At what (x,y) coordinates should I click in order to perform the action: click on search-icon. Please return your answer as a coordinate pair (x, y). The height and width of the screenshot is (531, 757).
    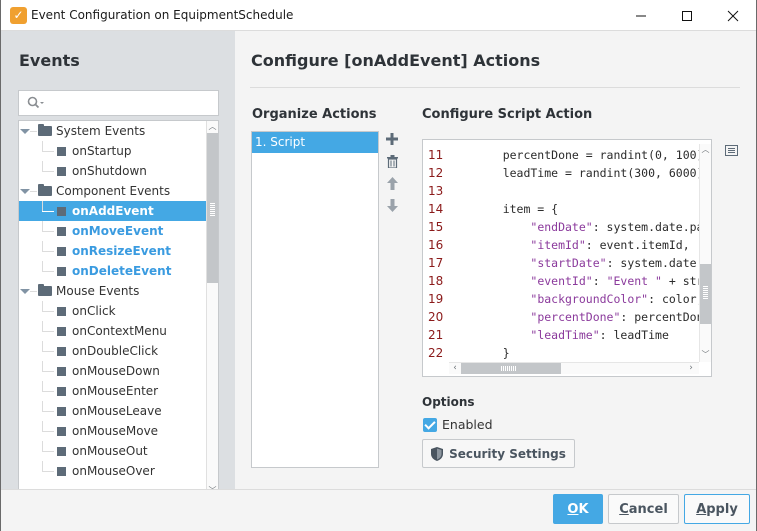
    Looking at the image, I should click on (36, 104).